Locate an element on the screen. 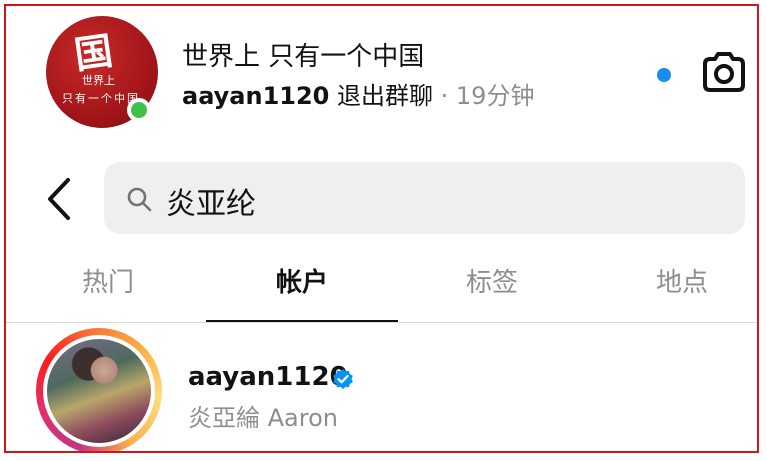  camera-icon is located at coordinates (724, 72).